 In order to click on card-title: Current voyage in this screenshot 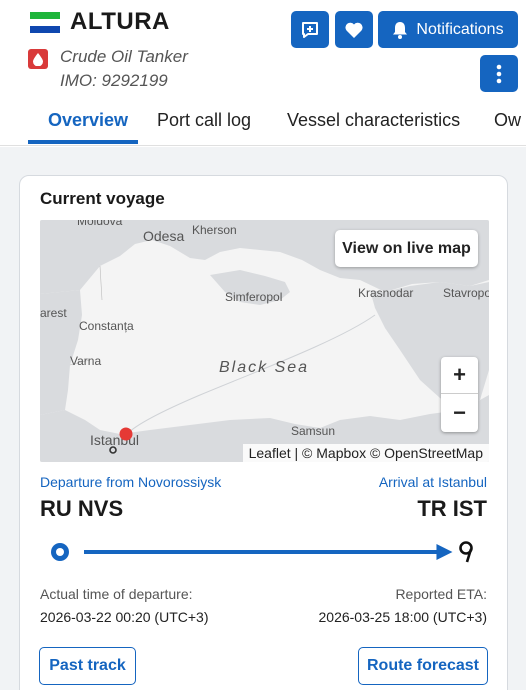, I will do `click(102, 198)`.